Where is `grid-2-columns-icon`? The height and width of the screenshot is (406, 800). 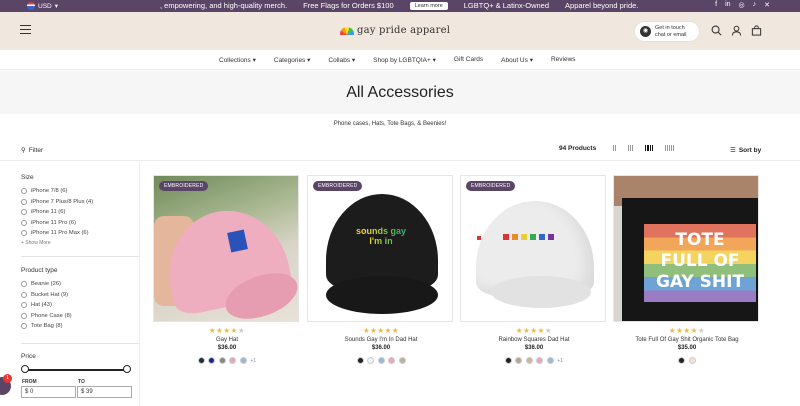 grid-2-columns-icon is located at coordinates (614, 148).